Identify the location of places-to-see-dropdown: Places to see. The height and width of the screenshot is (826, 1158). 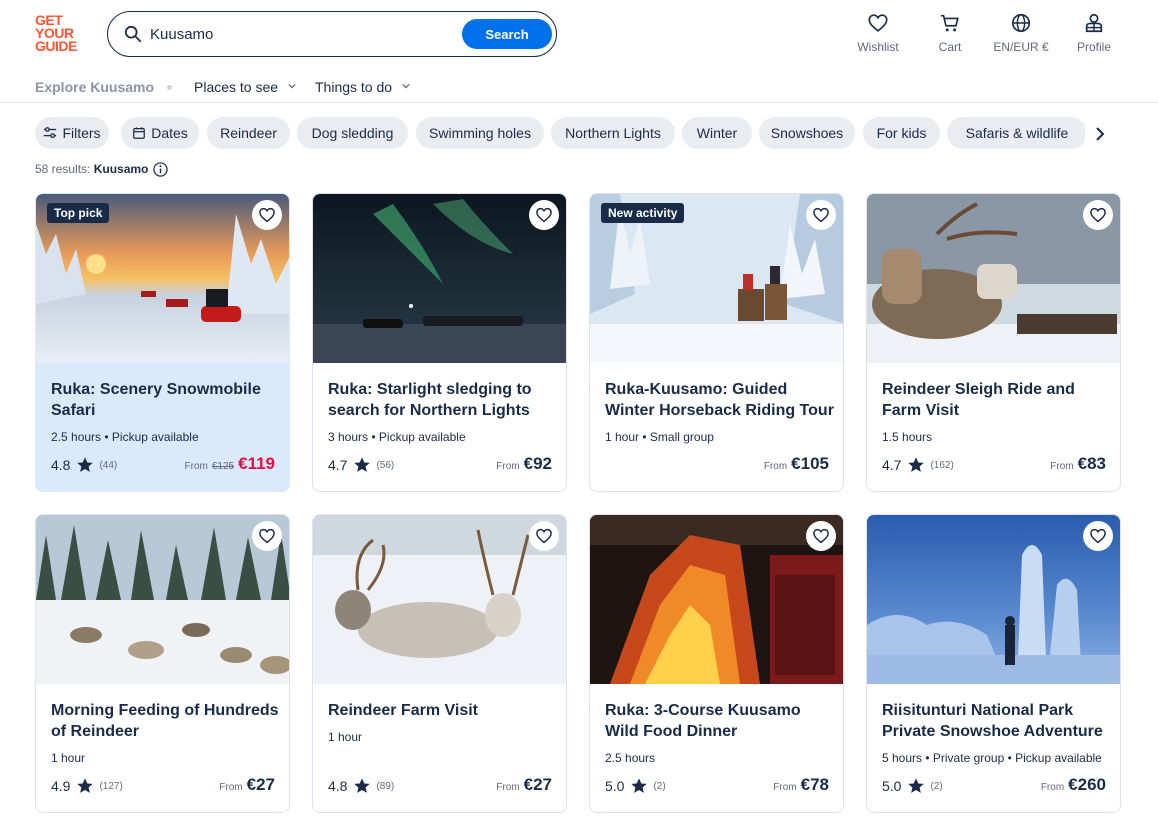
(245, 87).